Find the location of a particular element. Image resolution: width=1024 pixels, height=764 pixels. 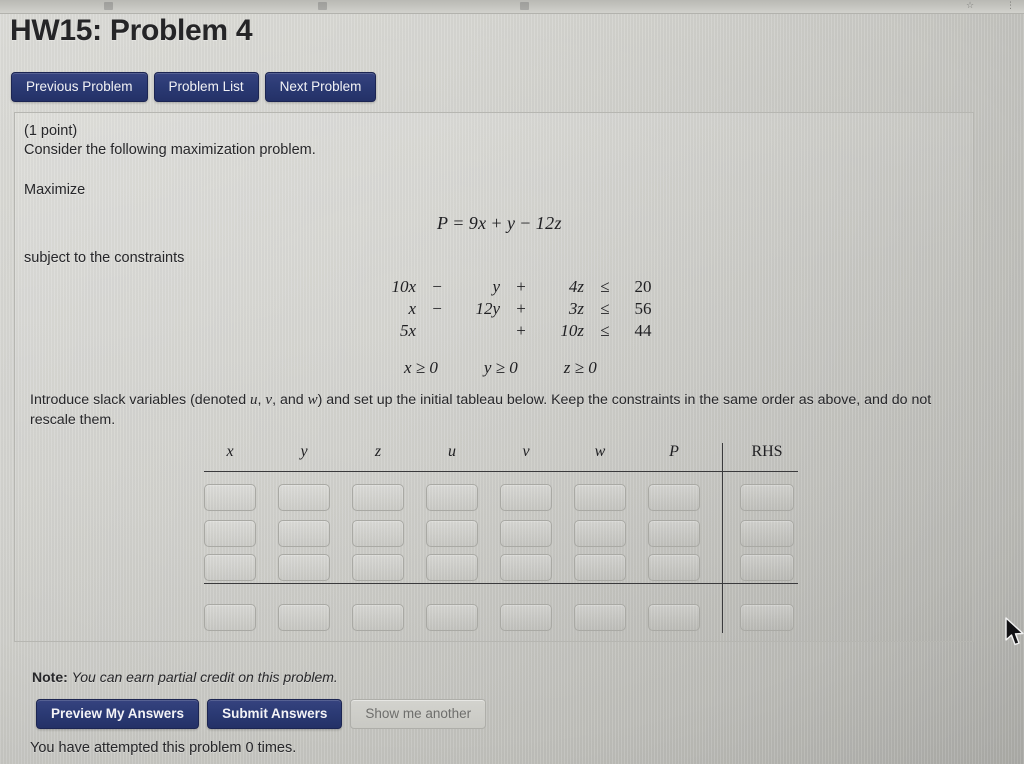

tableau-cell-obj-p is located at coordinates (674, 617).